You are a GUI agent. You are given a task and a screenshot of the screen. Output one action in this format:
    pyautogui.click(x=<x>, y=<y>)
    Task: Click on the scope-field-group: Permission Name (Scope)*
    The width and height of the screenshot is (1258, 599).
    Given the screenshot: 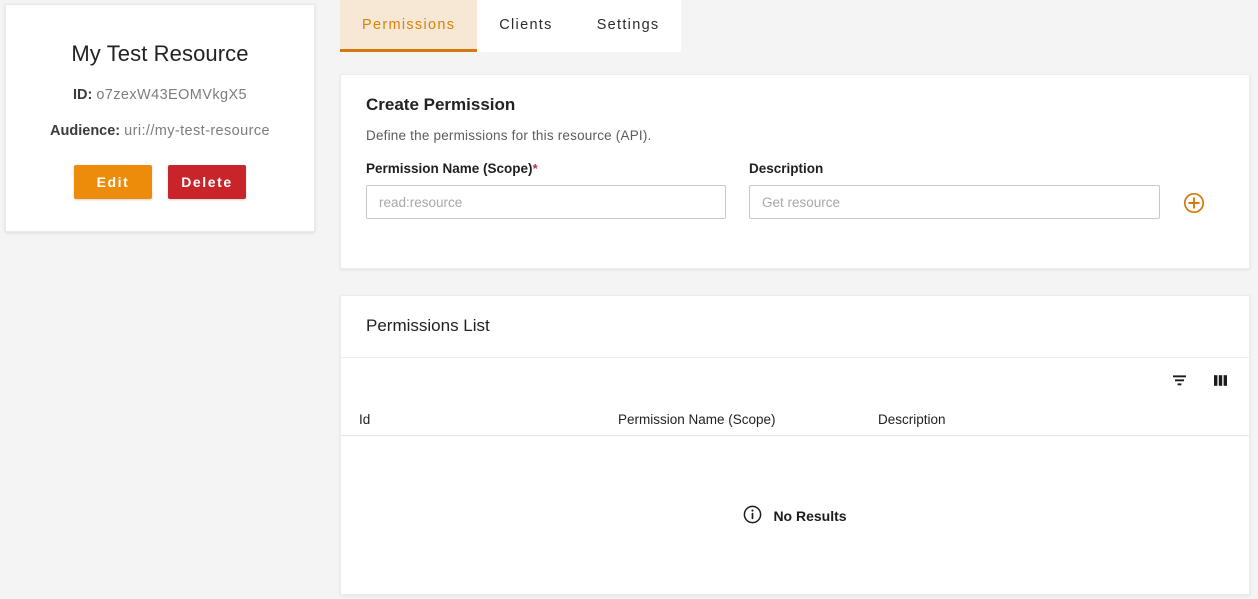 What is the action you would take?
    pyautogui.click(x=546, y=190)
    